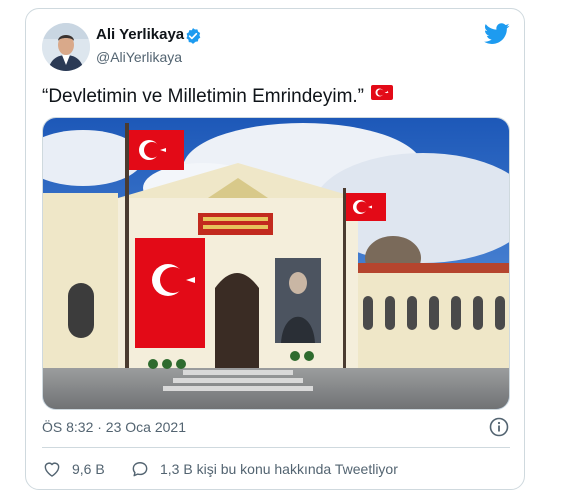 Image resolution: width=567 pixels, height=502 pixels. Describe the element at coordinates (279, 469) in the screenshot. I see `reply-count-text: 1,3 B kişi bu konu hakkında Tweetliyor` at that location.